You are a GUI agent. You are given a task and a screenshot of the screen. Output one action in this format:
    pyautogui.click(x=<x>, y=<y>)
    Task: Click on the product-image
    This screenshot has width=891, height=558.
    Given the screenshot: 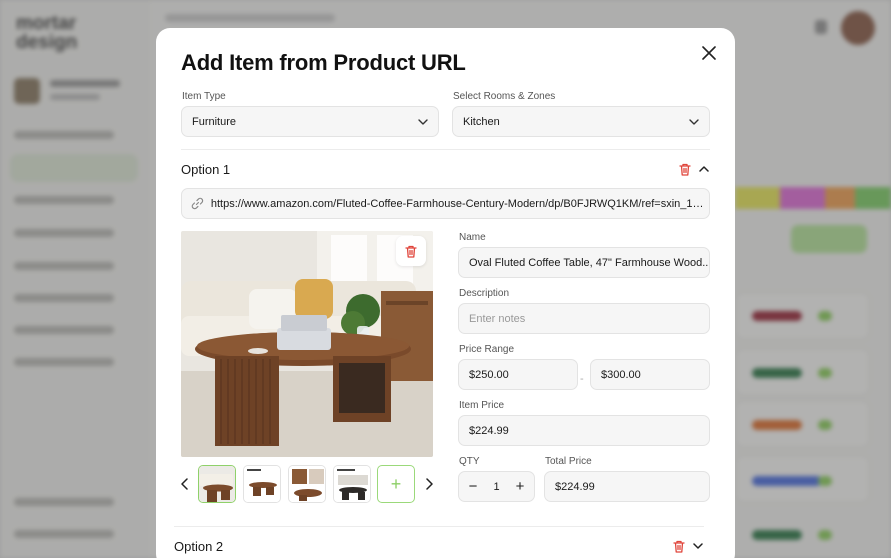 What is the action you would take?
    pyautogui.click(x=307, y=344)
    